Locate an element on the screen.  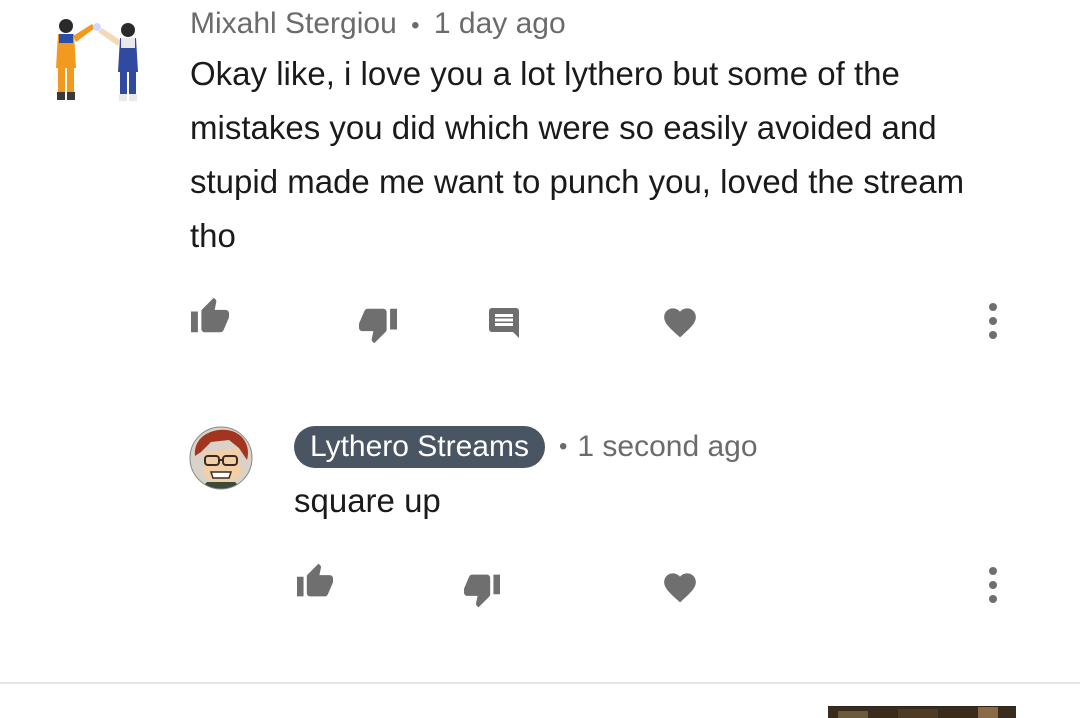
thumbnail-image is located at coordinates (922, 712).